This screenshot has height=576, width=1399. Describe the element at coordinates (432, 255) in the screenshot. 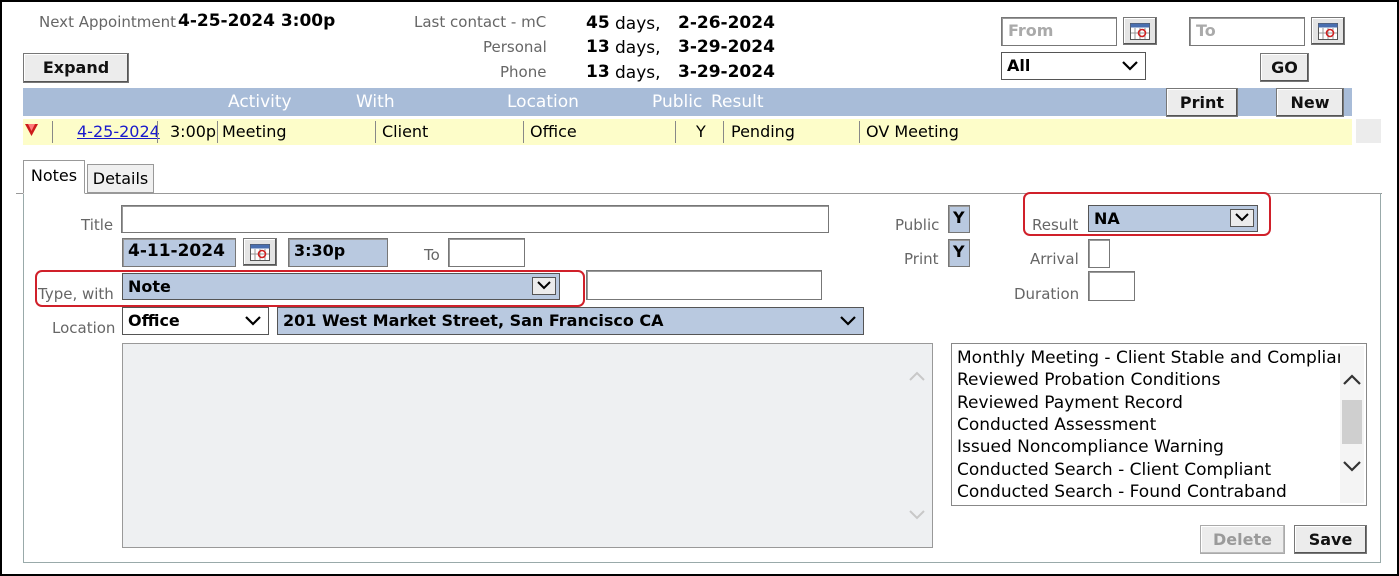

I see `to-time-label: To` at that location.